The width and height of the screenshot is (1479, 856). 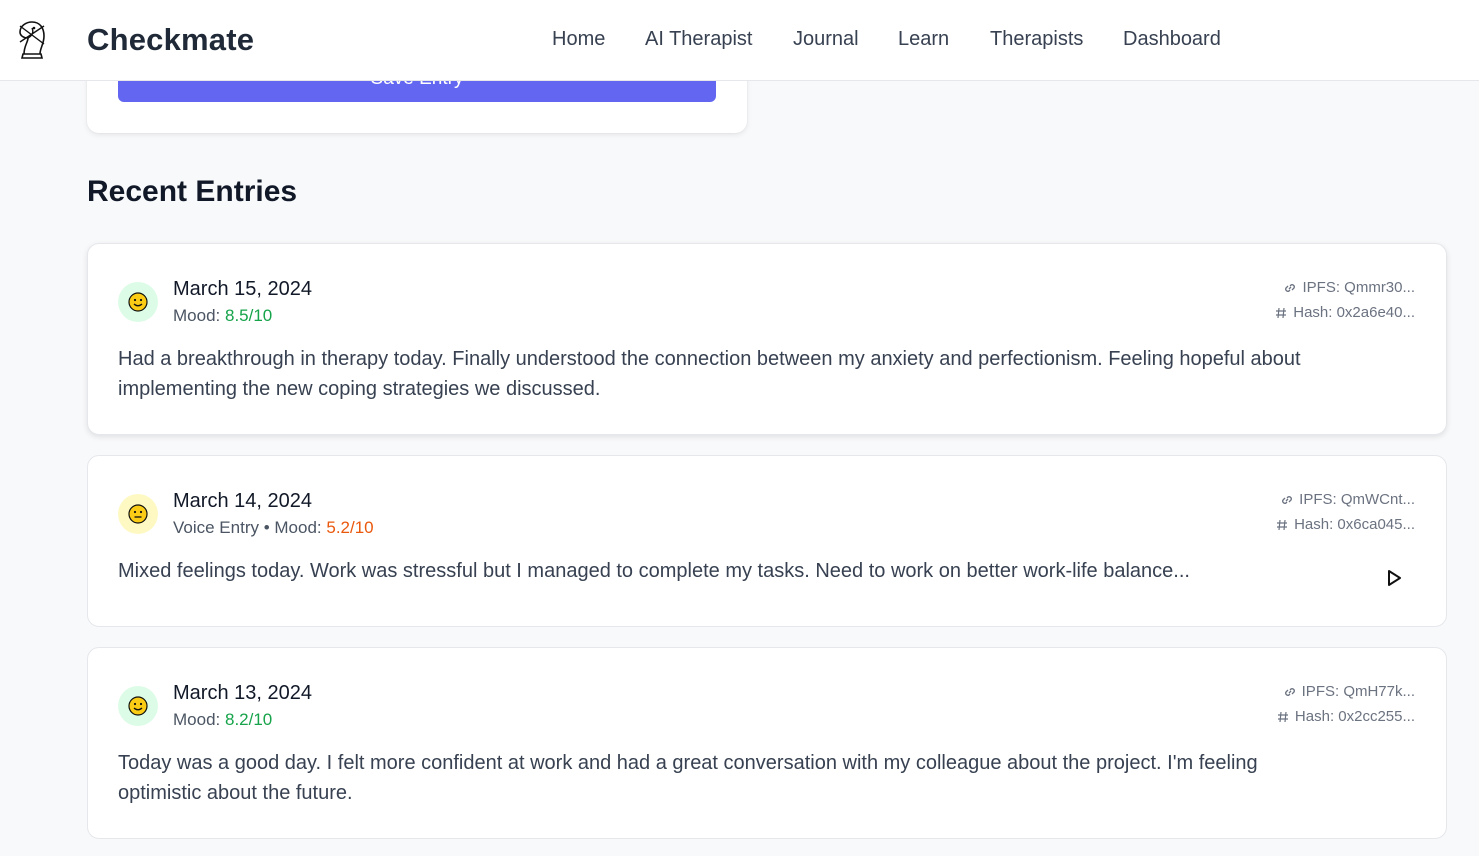 I want to click on nav-link-dashboard: Dashboard, so click(x=1172, y=39).